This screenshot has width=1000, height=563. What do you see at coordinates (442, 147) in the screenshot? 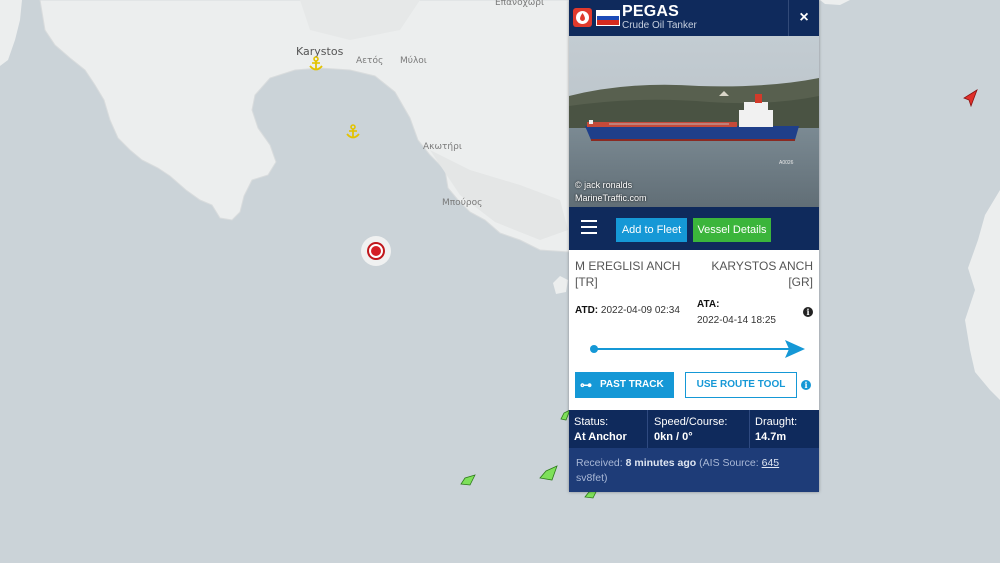
I see `map-label-akotiri: Ακωτήρι` at bounding box center [442, 147].